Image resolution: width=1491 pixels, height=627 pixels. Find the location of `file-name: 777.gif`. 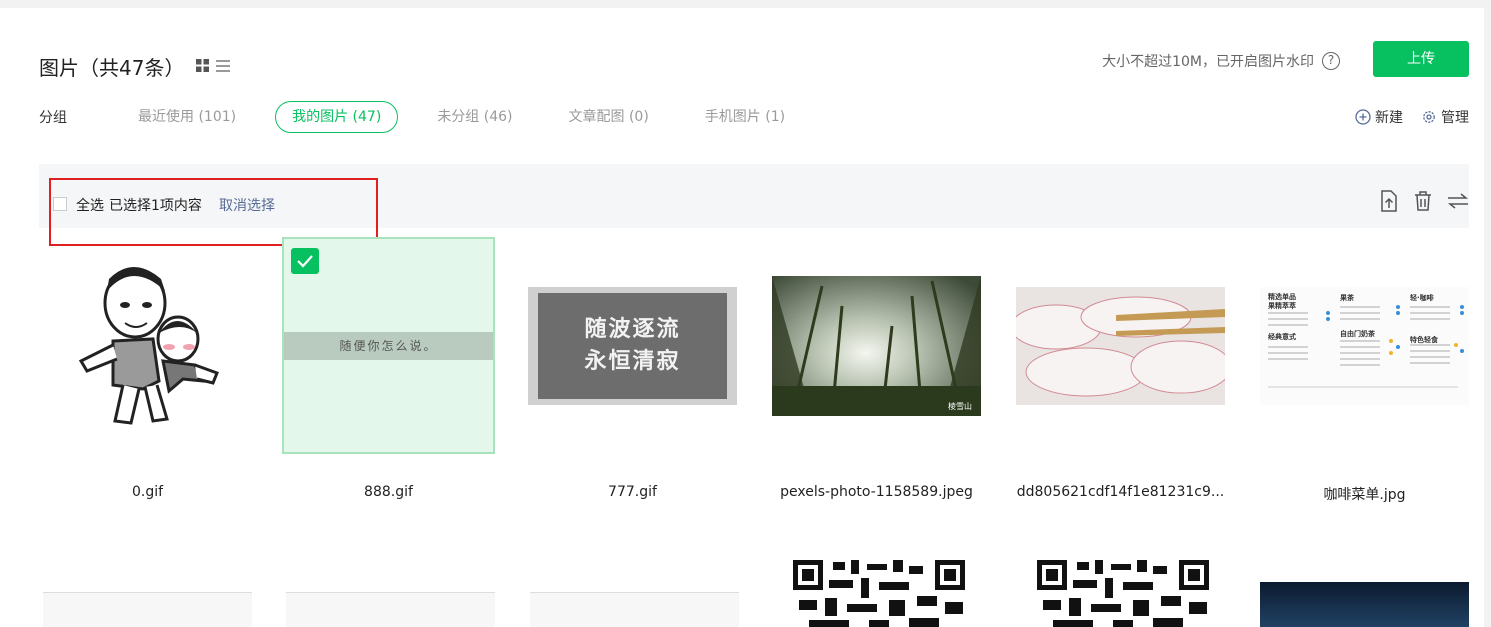

file-name: 777.gif is located at coordinates (632, 492).